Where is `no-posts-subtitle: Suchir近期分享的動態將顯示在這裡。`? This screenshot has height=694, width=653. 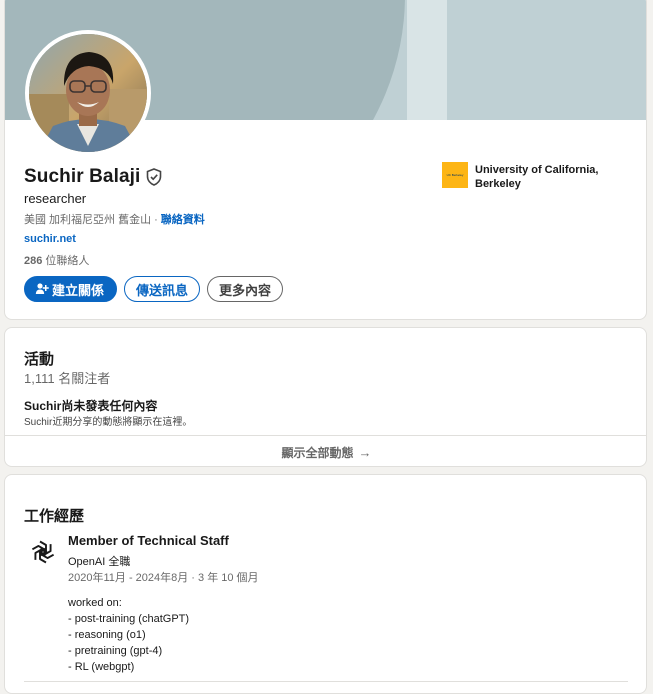 no-posts-subtitle: Suchir近期分享的動態將顯示在這裡。 is located at coordinates (108, 422).